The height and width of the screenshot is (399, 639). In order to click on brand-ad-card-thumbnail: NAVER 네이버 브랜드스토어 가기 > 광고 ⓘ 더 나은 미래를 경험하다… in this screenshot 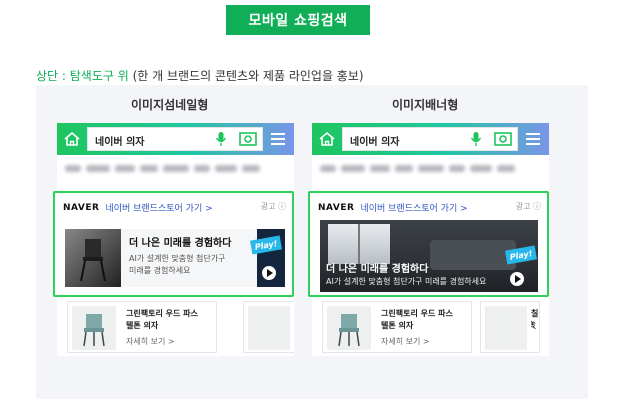, I will do `click(173, 244)`.